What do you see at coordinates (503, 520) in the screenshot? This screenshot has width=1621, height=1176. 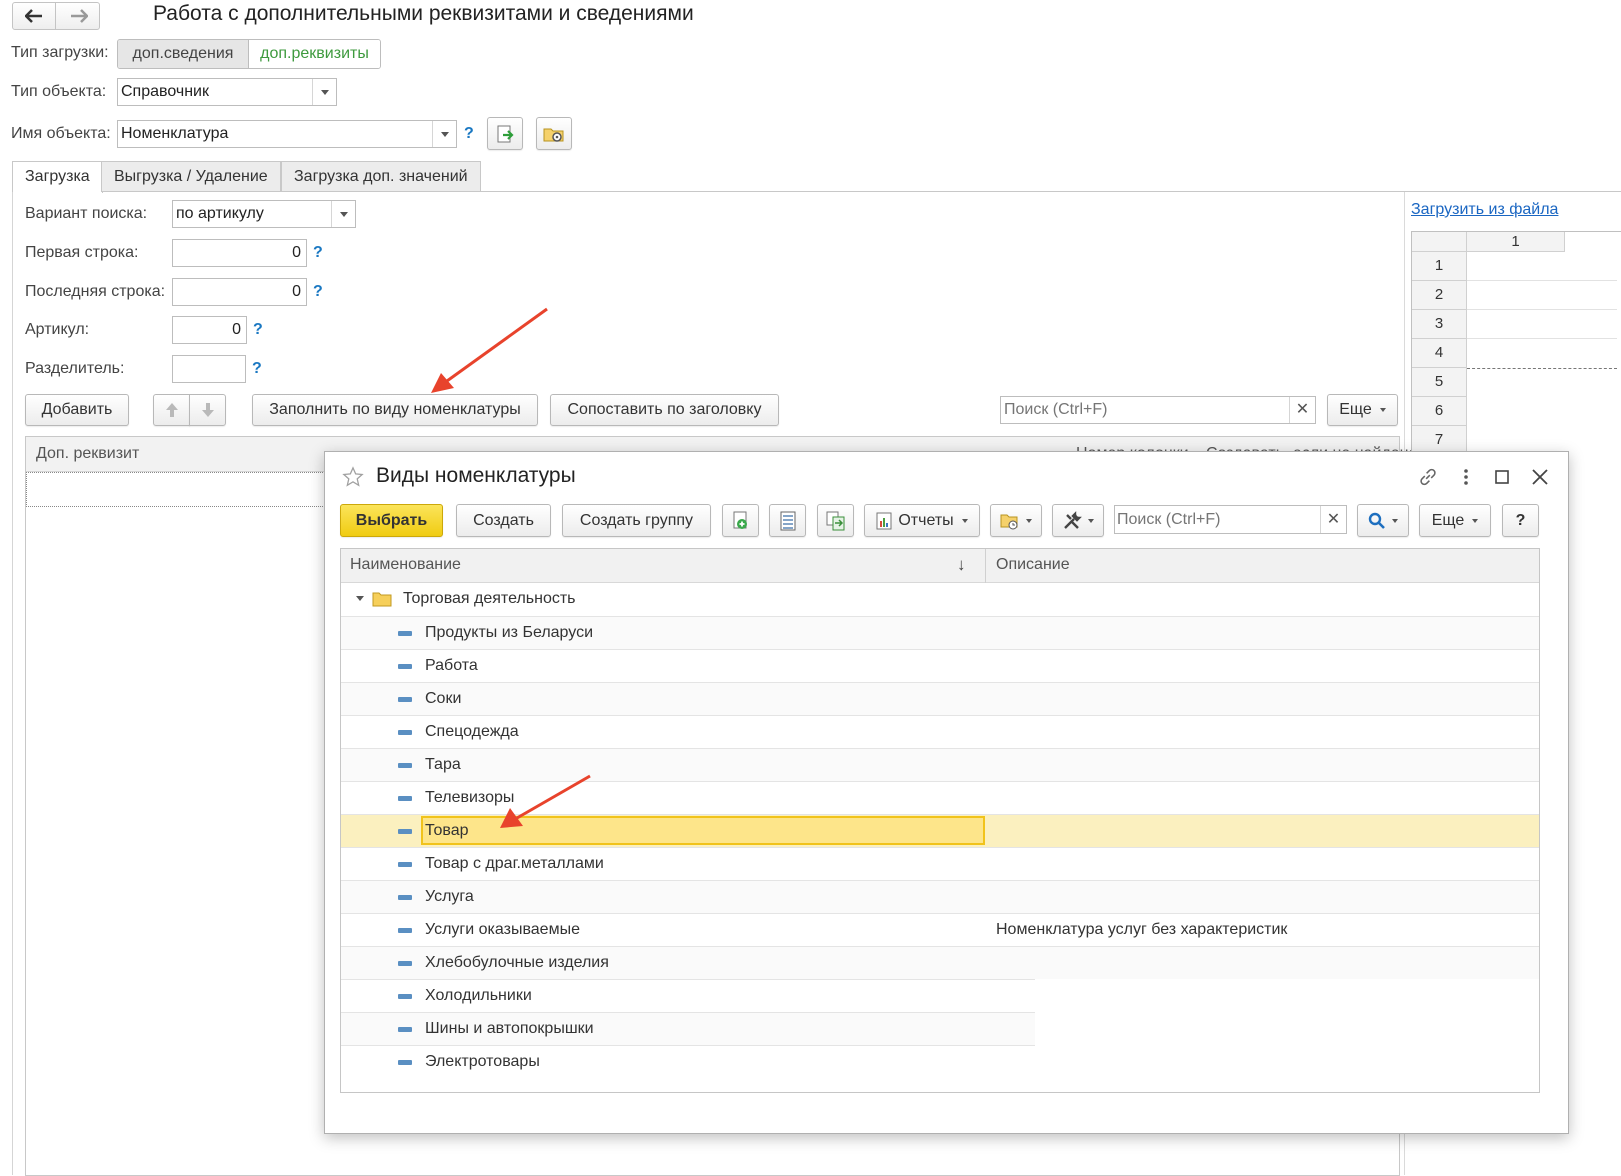 I see `create-button: Создать` at bounding box center [503, 520].